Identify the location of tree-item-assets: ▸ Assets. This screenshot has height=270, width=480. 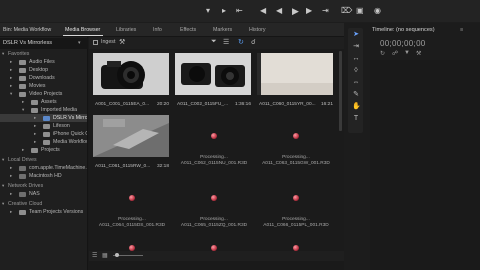
(43, 102).